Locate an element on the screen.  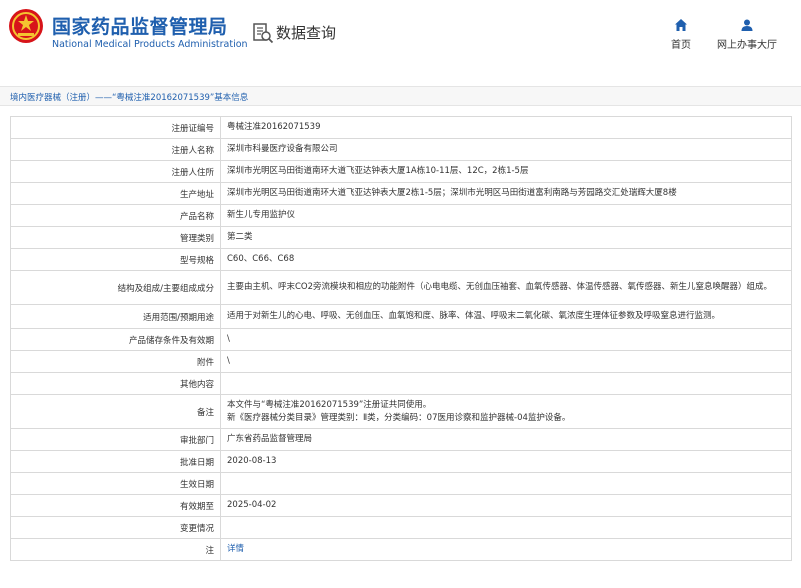
field-label: 适用范围/预期用途 is located at coordinates (115, 316).